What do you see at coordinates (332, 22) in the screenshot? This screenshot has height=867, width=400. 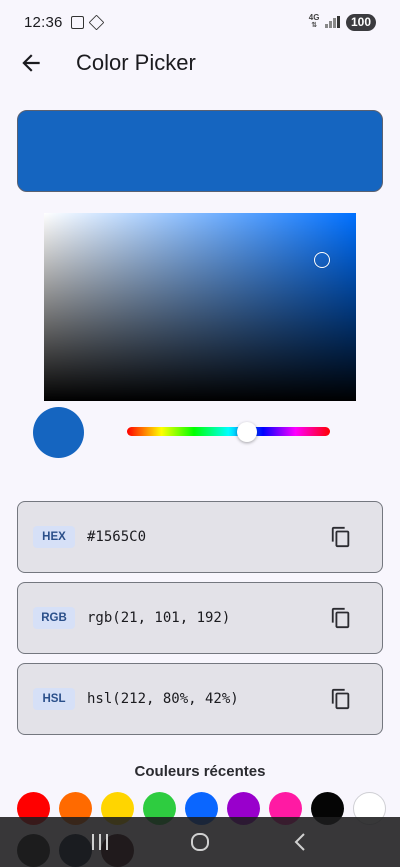 I see `signal-icon` at bounding box center [332, 22].